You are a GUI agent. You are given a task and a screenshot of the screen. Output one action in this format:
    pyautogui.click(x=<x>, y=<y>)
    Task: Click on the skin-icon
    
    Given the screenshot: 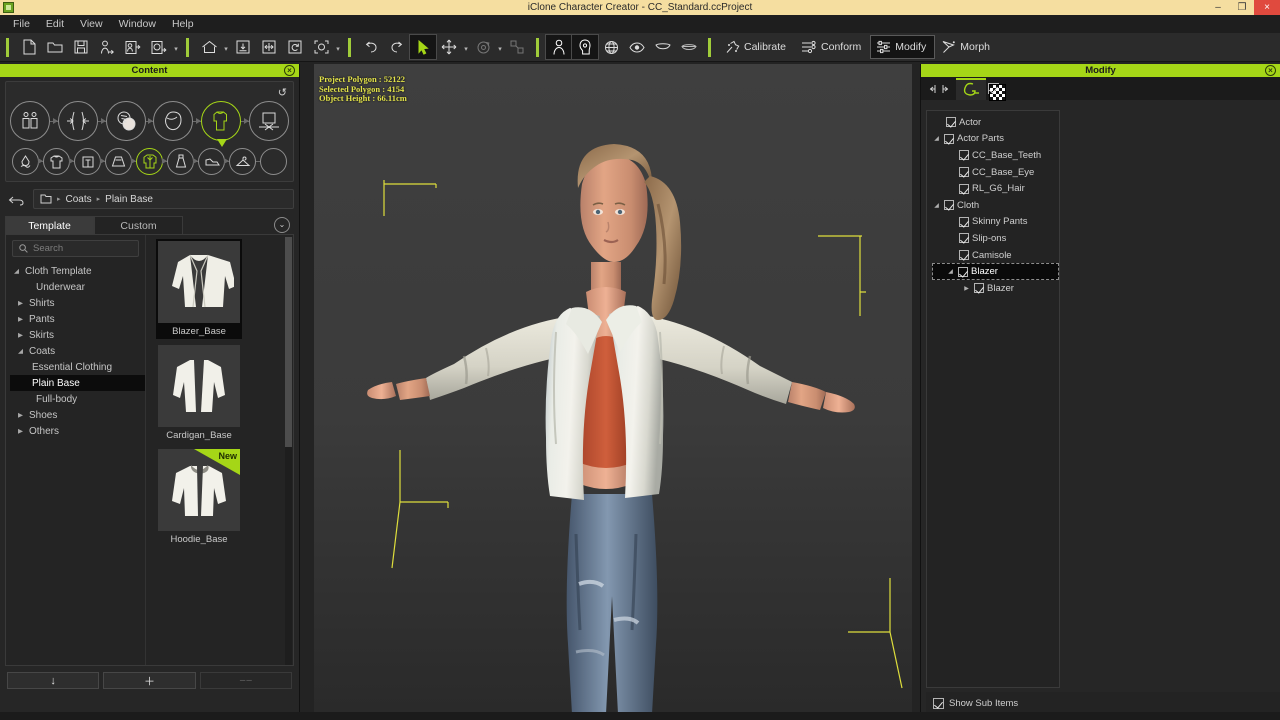 What is the action you would take?
    pyautogui.click(x=125, y=121)
    